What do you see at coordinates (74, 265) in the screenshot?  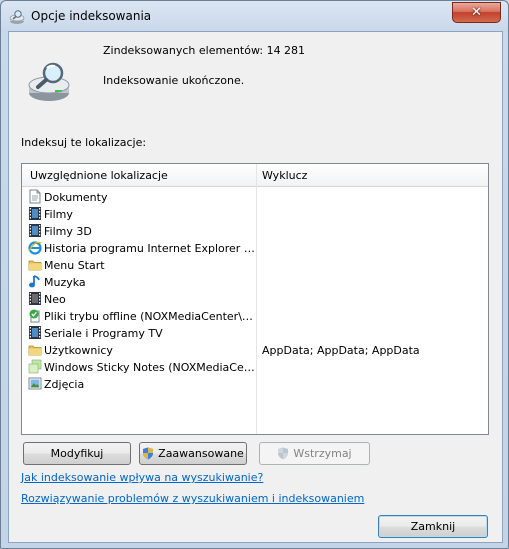 I see `location-name: Menu Start` at bounding box center [74, 265].